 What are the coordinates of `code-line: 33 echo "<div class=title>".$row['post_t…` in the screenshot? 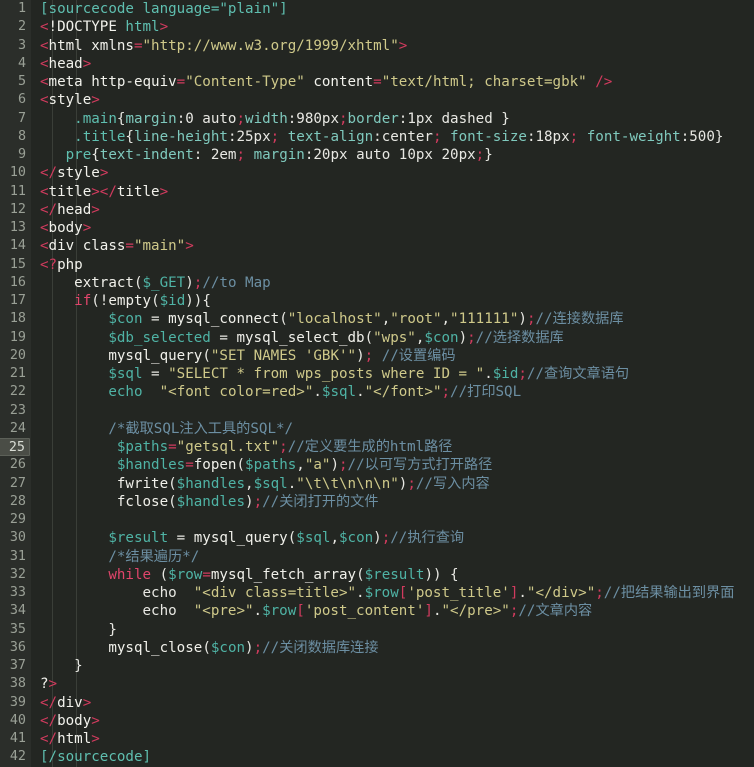 It's located at (377, 593).